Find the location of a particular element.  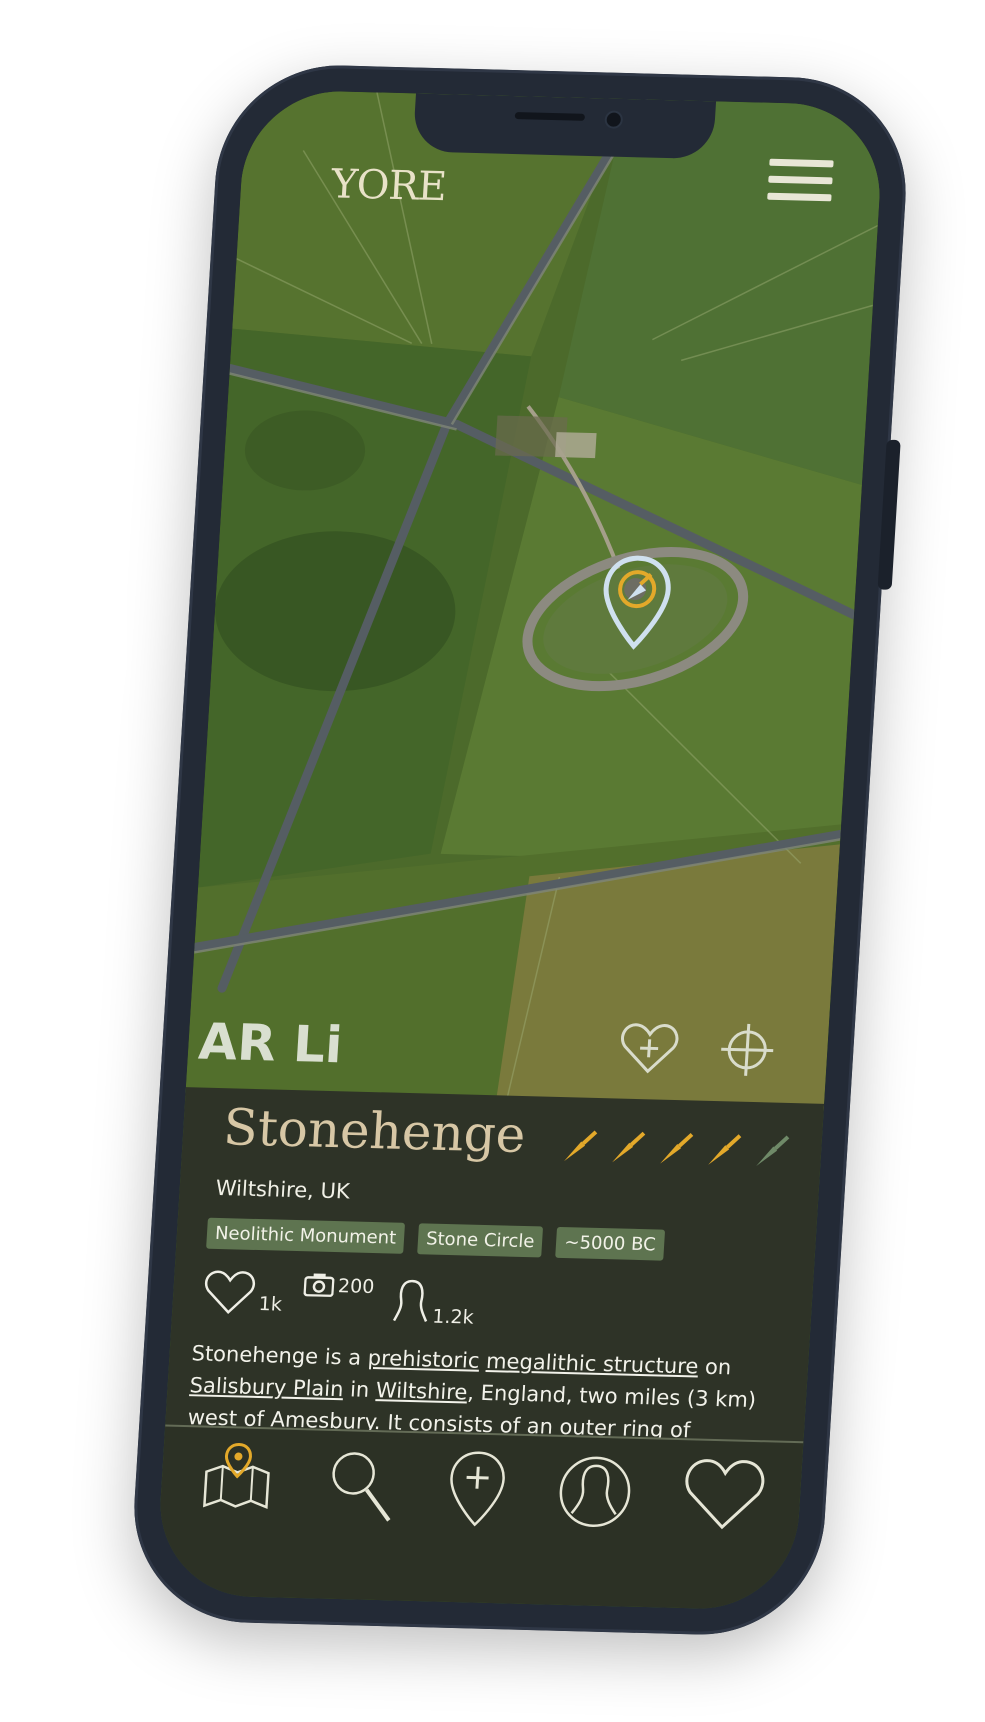

location-pin-icon is located at coordinates (636, 606).